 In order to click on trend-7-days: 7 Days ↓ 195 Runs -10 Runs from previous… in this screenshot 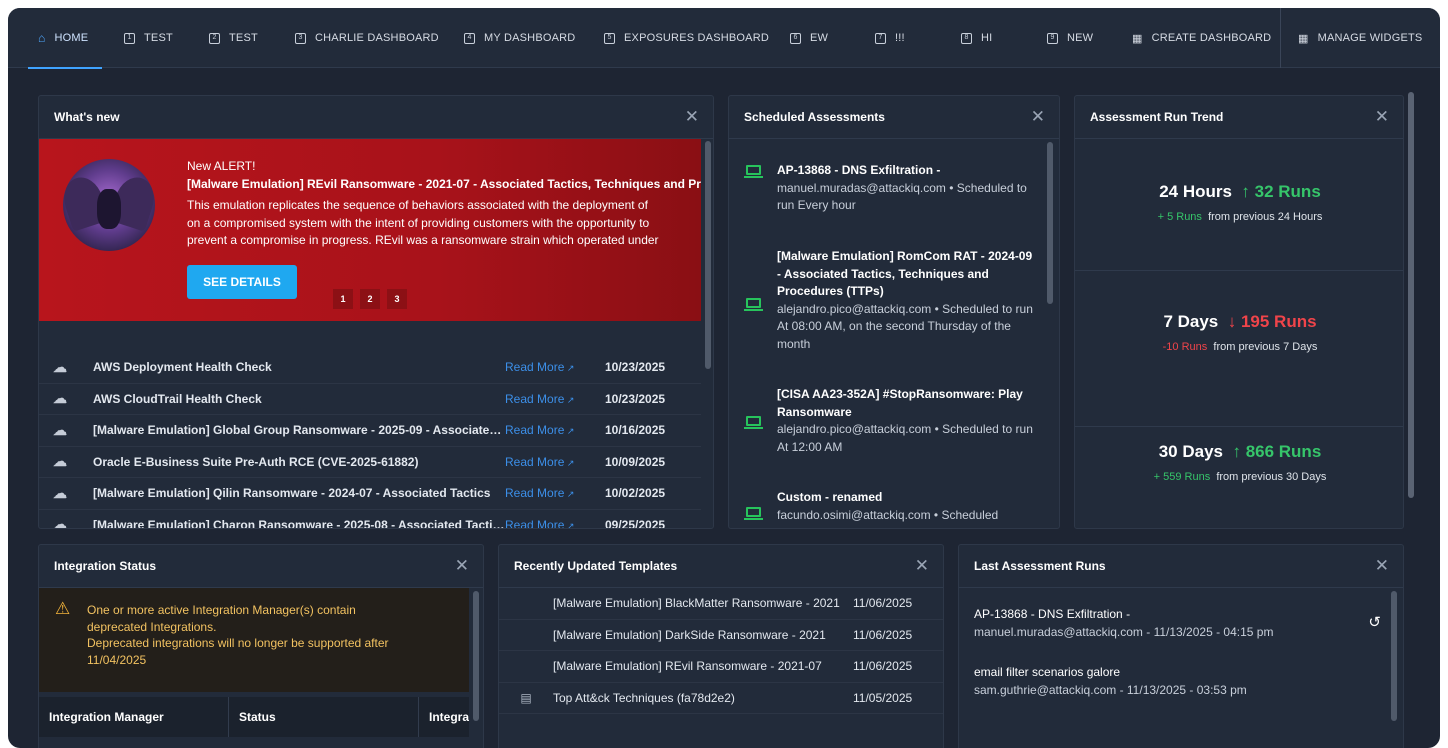, I will do `click(1240, 332)`.